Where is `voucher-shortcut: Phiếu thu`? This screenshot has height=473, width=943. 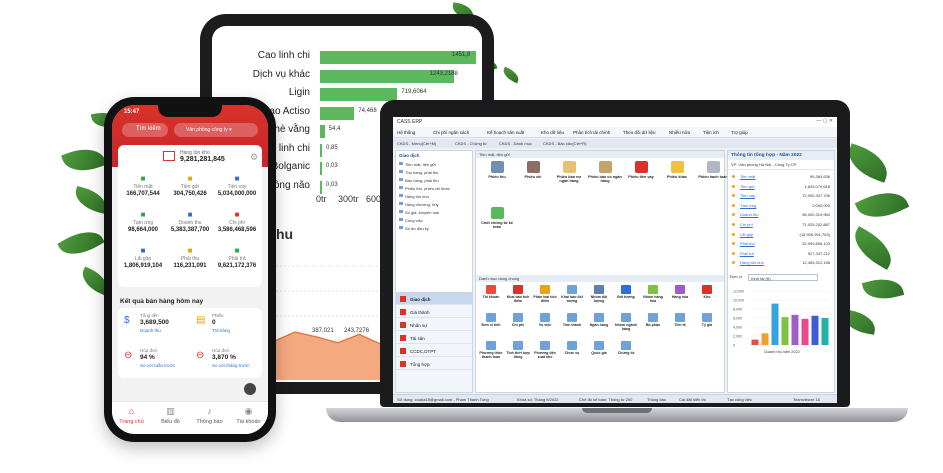
voucher-shortcut: Phiếu thu is located at coordinates (497, 170).